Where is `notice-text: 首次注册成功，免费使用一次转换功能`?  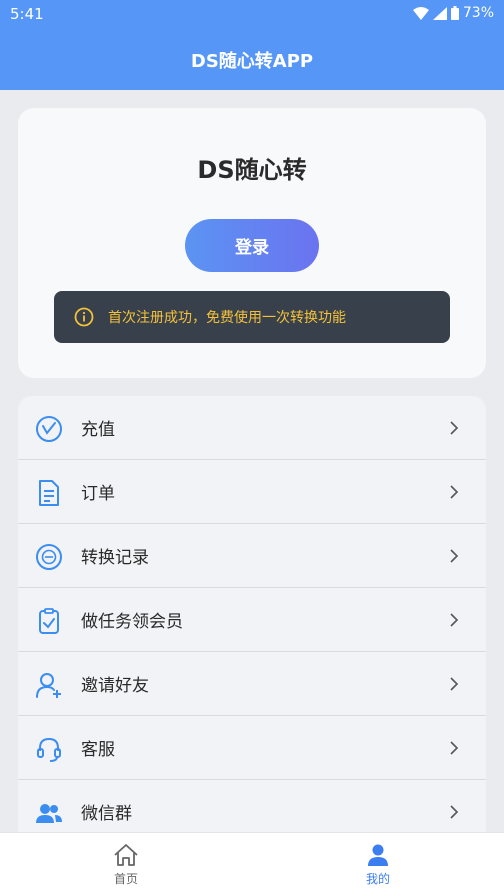 notice-text: 首次注册成功，免费使用一次转换功能 is located at coordinates (227, 318).